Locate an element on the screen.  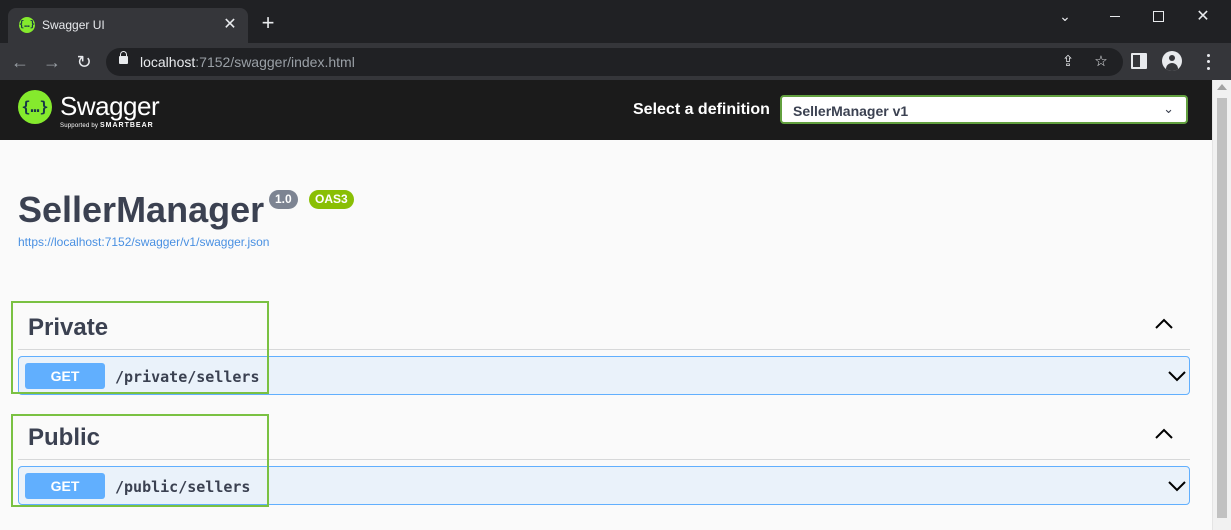
tab-title: Swagger UI is located at coordinates (73, 25).